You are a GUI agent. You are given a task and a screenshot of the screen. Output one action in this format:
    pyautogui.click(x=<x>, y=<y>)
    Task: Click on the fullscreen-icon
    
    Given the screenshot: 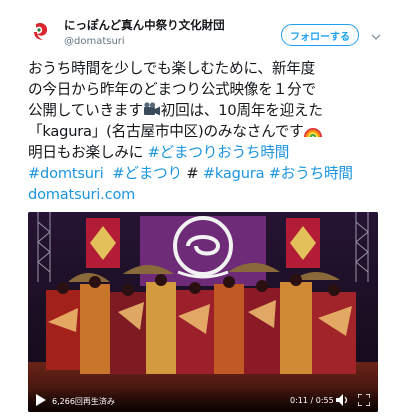 What is the action you would take?
    pyautogui.click(x=364, y=400)
    